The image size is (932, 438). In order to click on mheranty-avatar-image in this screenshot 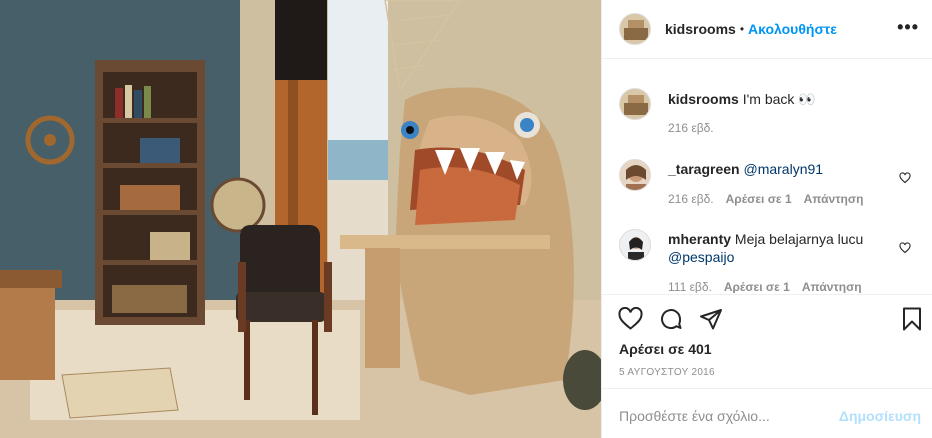, I will do `click(635, 245)`.